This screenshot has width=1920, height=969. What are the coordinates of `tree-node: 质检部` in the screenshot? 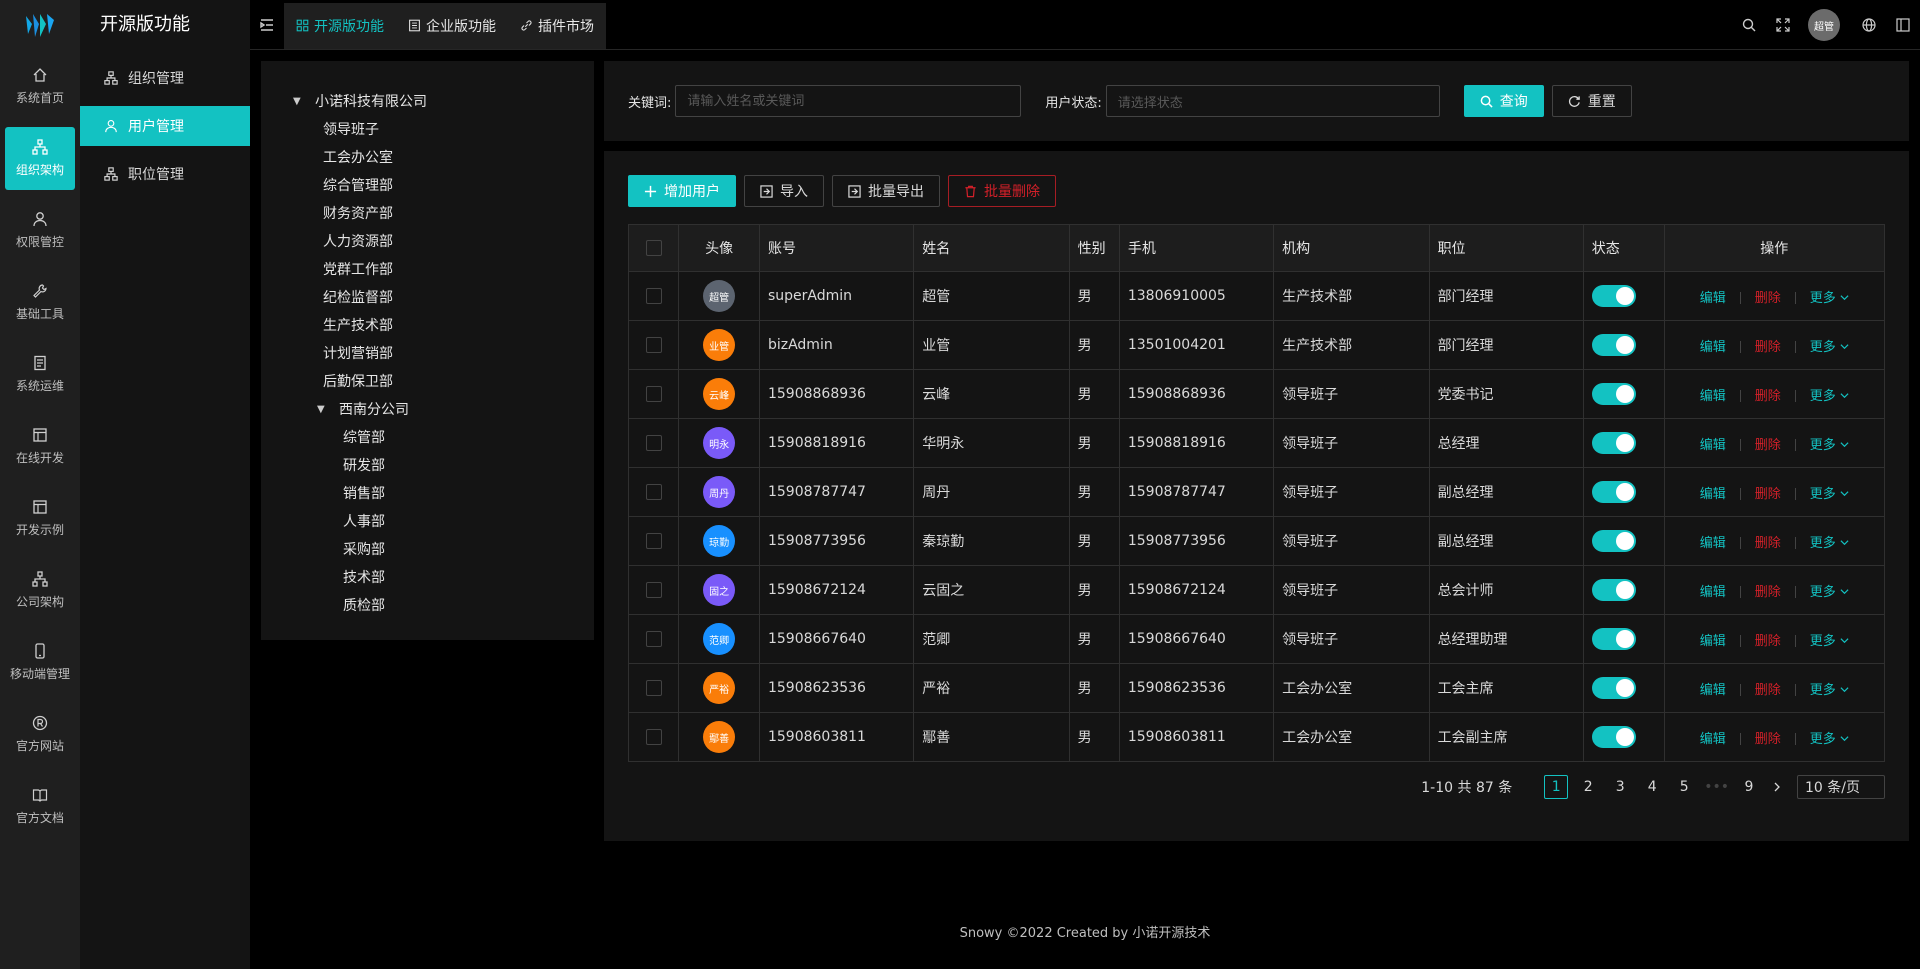 It's located at (427, 605).